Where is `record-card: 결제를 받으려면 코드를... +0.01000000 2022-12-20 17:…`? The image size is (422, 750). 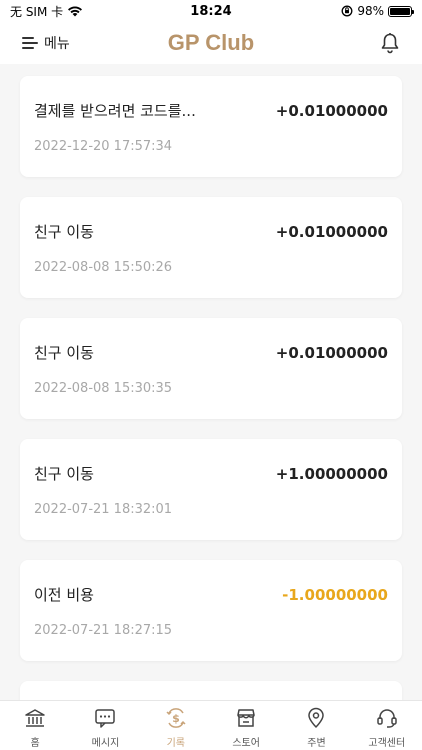 record-card: 결제를 받으려면 코드를... +0.01000000 2022-12-20 17:… is located at coordinates (211, 126).